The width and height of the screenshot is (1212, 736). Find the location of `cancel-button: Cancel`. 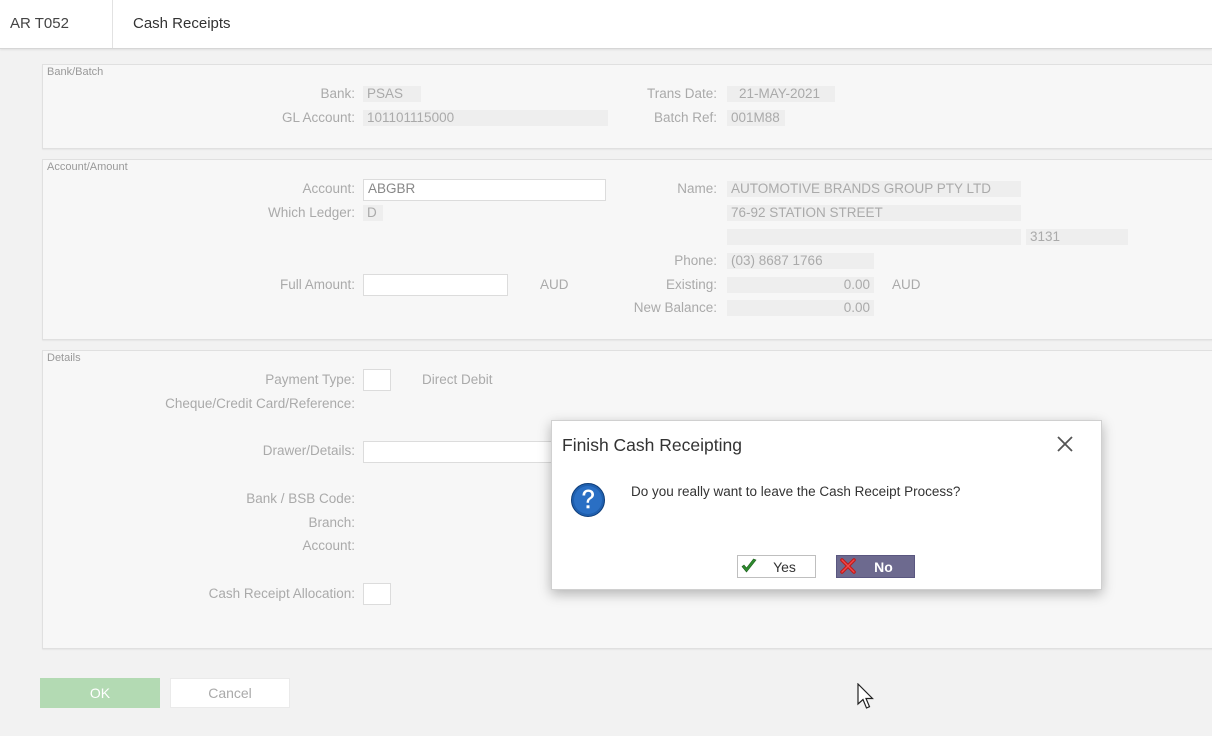

cancel-button: Cancel is located at coordinates (230, 693).